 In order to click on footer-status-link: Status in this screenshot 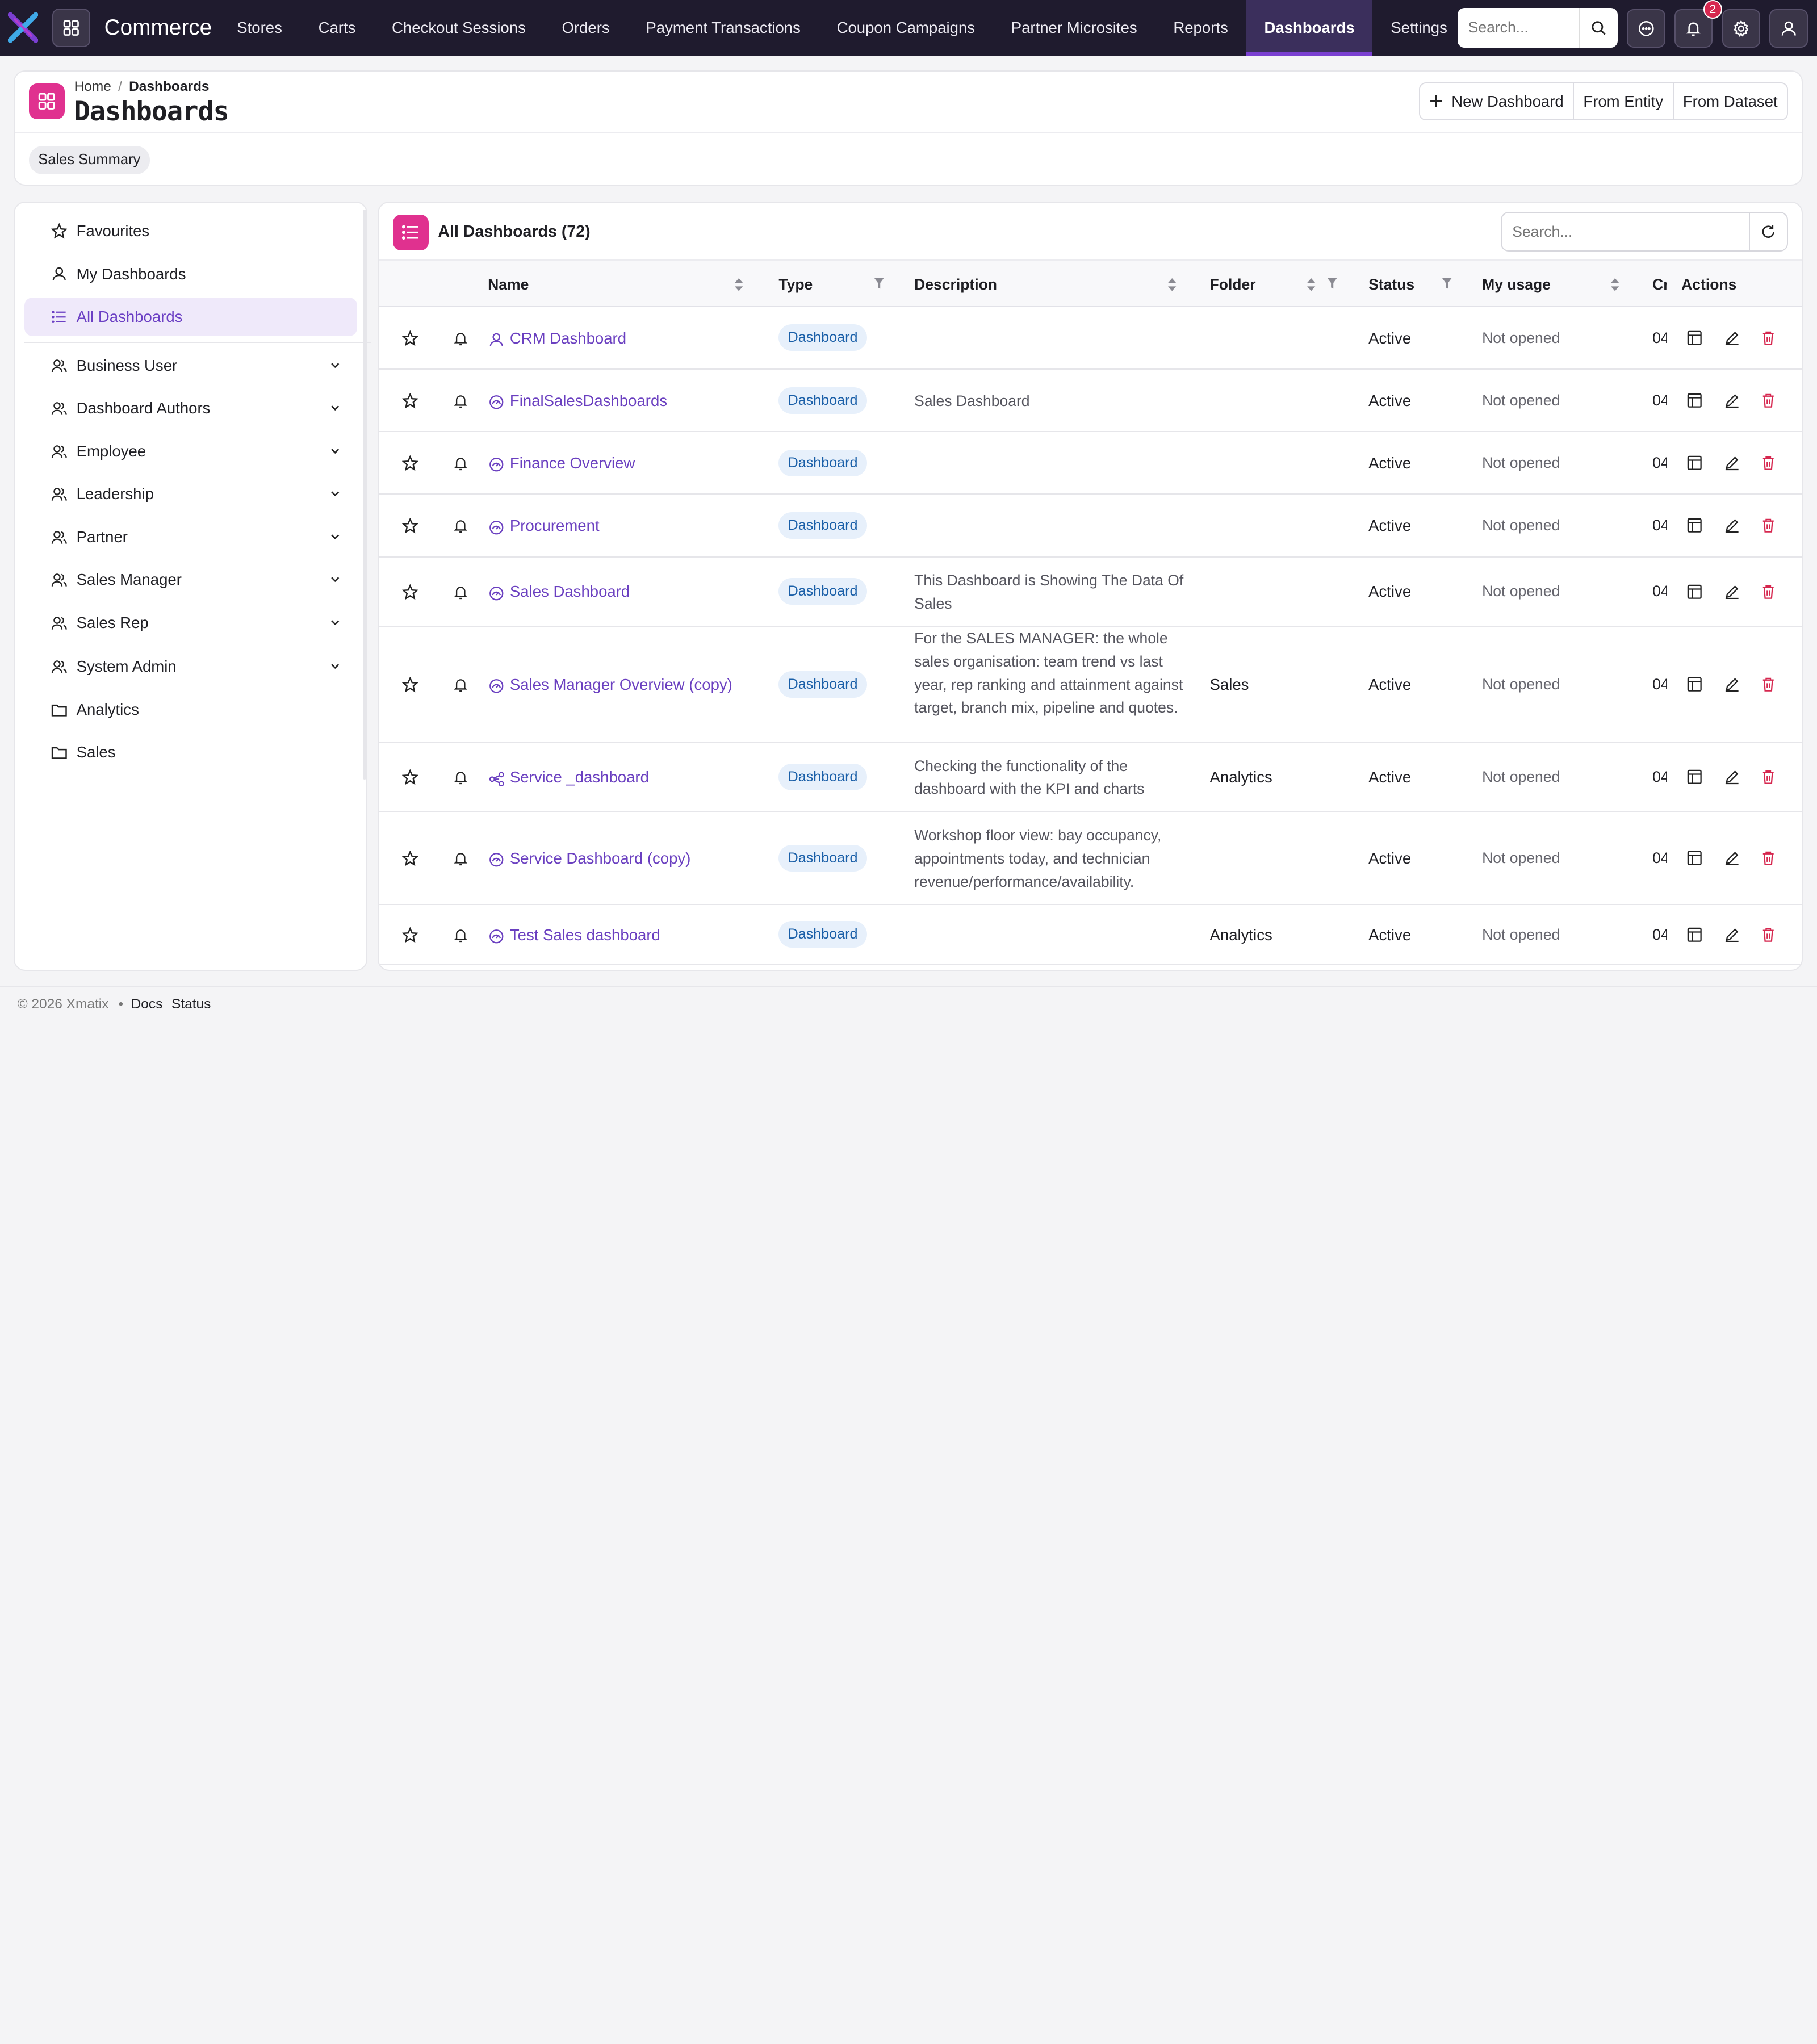, I will do `click(191, 1004)`.